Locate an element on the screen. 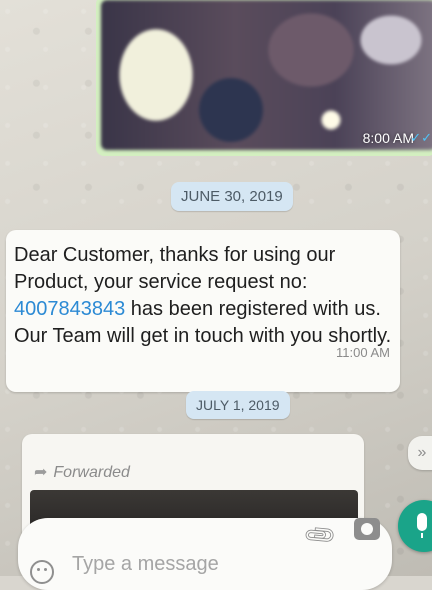 The width and height of the screenshot is (432, 590). emoji-icon is located at coordinates (42, 572).